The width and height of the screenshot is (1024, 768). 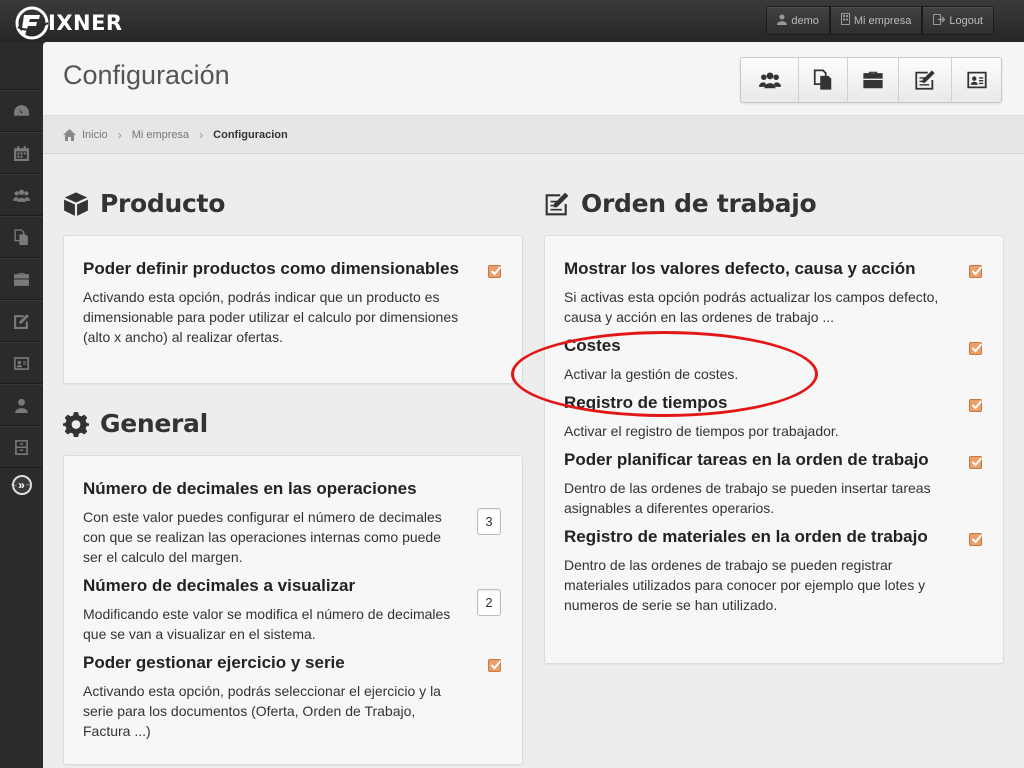 What do you see at coordinates (976, 271) in the screenshot?
I see `checkbox-valores-defecto` at bounding box center [976, 271].